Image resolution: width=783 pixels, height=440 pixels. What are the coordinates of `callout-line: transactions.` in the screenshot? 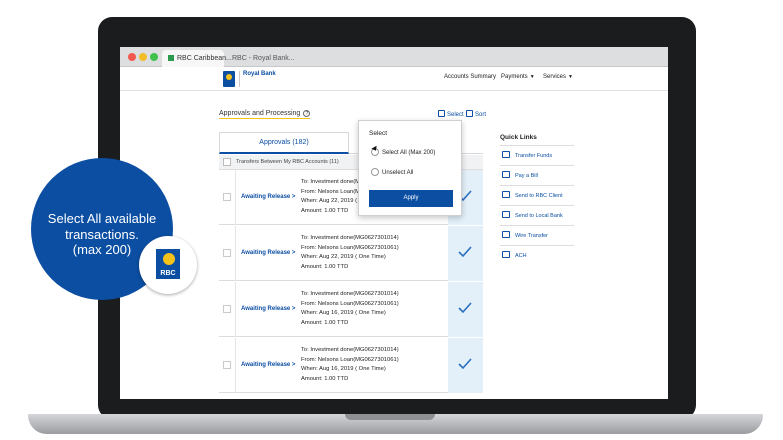 It's located at (102, 234).